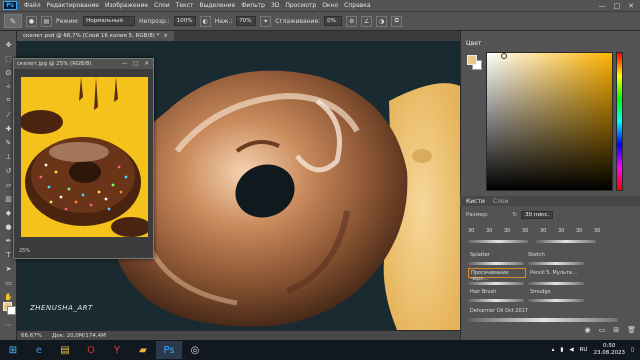 The image size is (640, 360). I want to click on brush-name-hair: Hair Brush, so click(483, 292).